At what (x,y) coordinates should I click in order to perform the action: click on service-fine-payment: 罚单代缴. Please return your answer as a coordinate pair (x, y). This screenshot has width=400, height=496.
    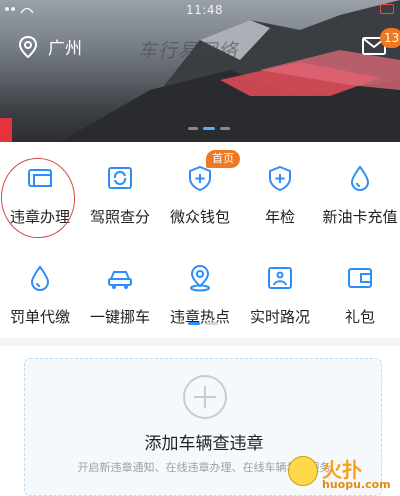
    Looking at the image, I should click on (40, 295).